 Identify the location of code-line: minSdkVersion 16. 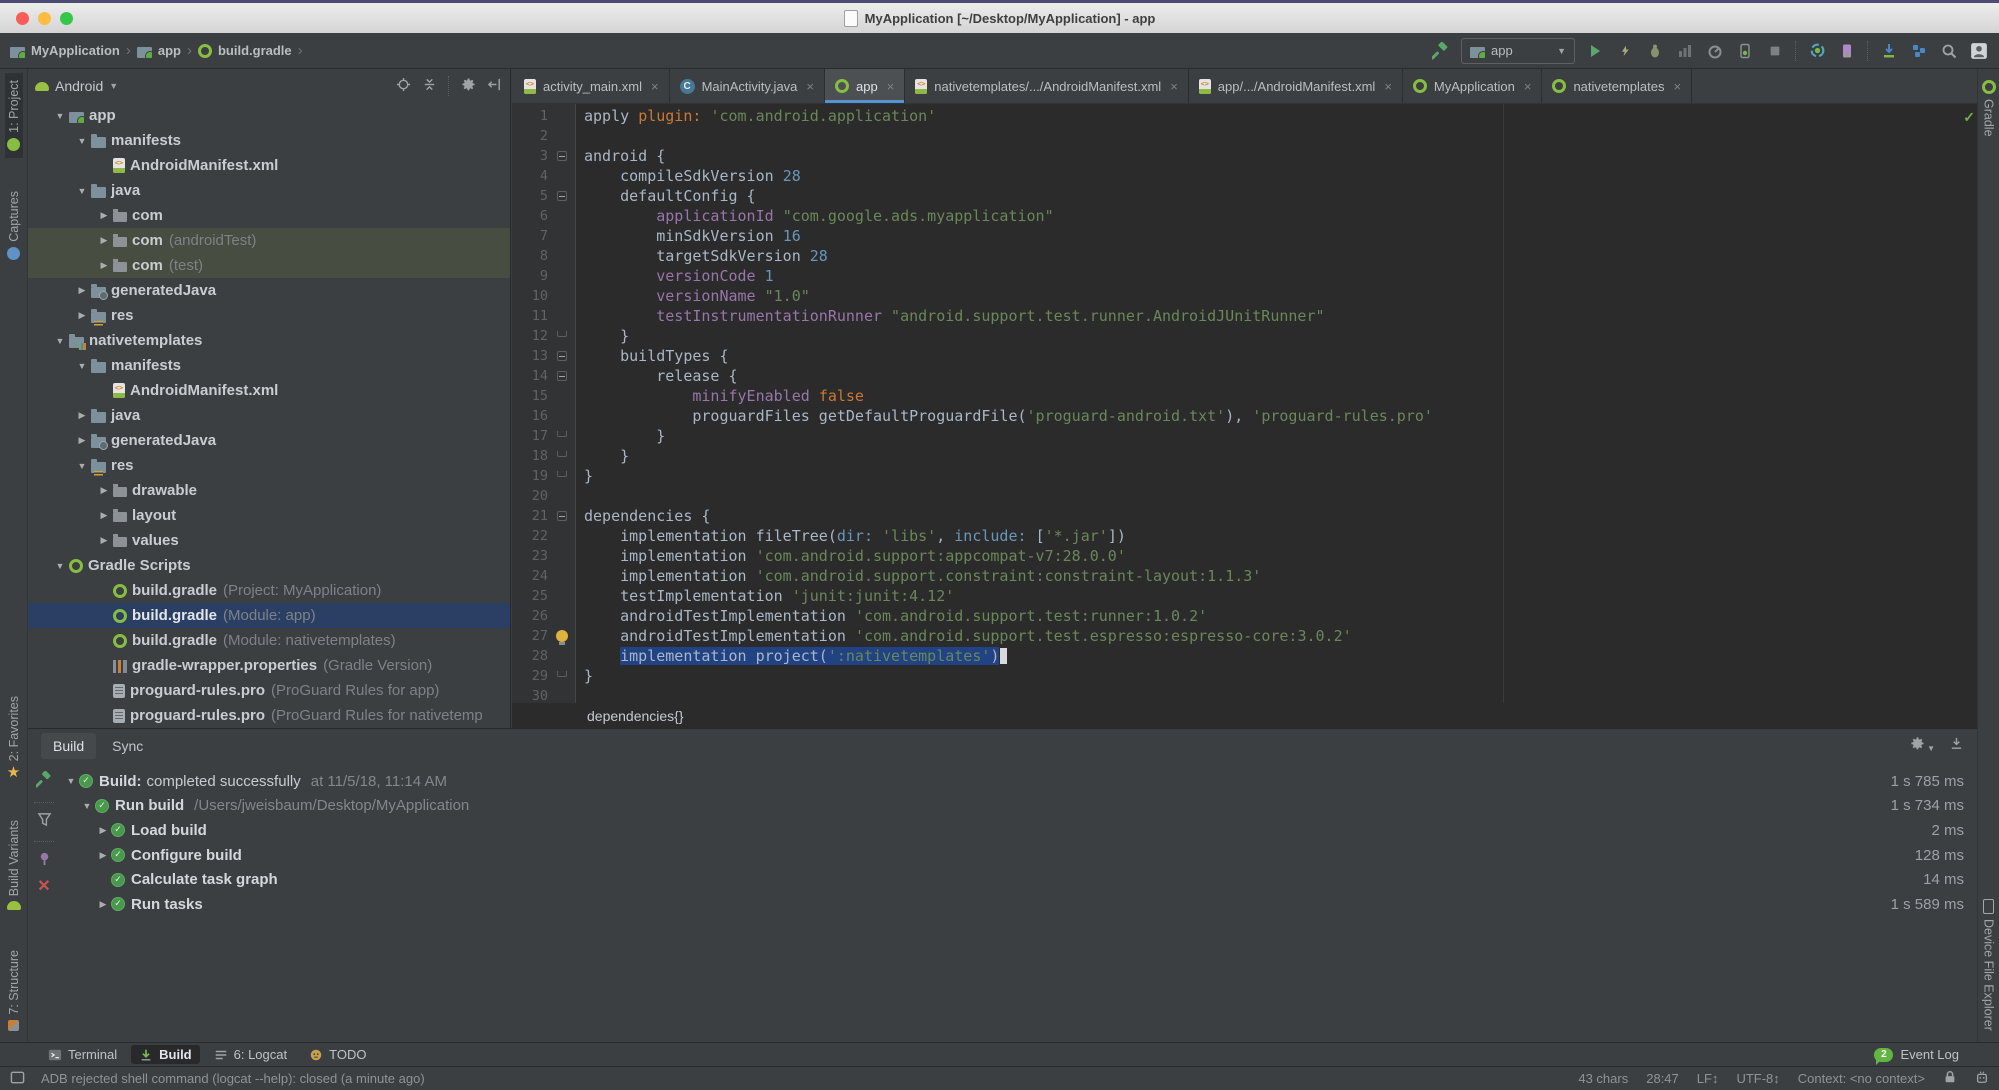
(1281, 236).